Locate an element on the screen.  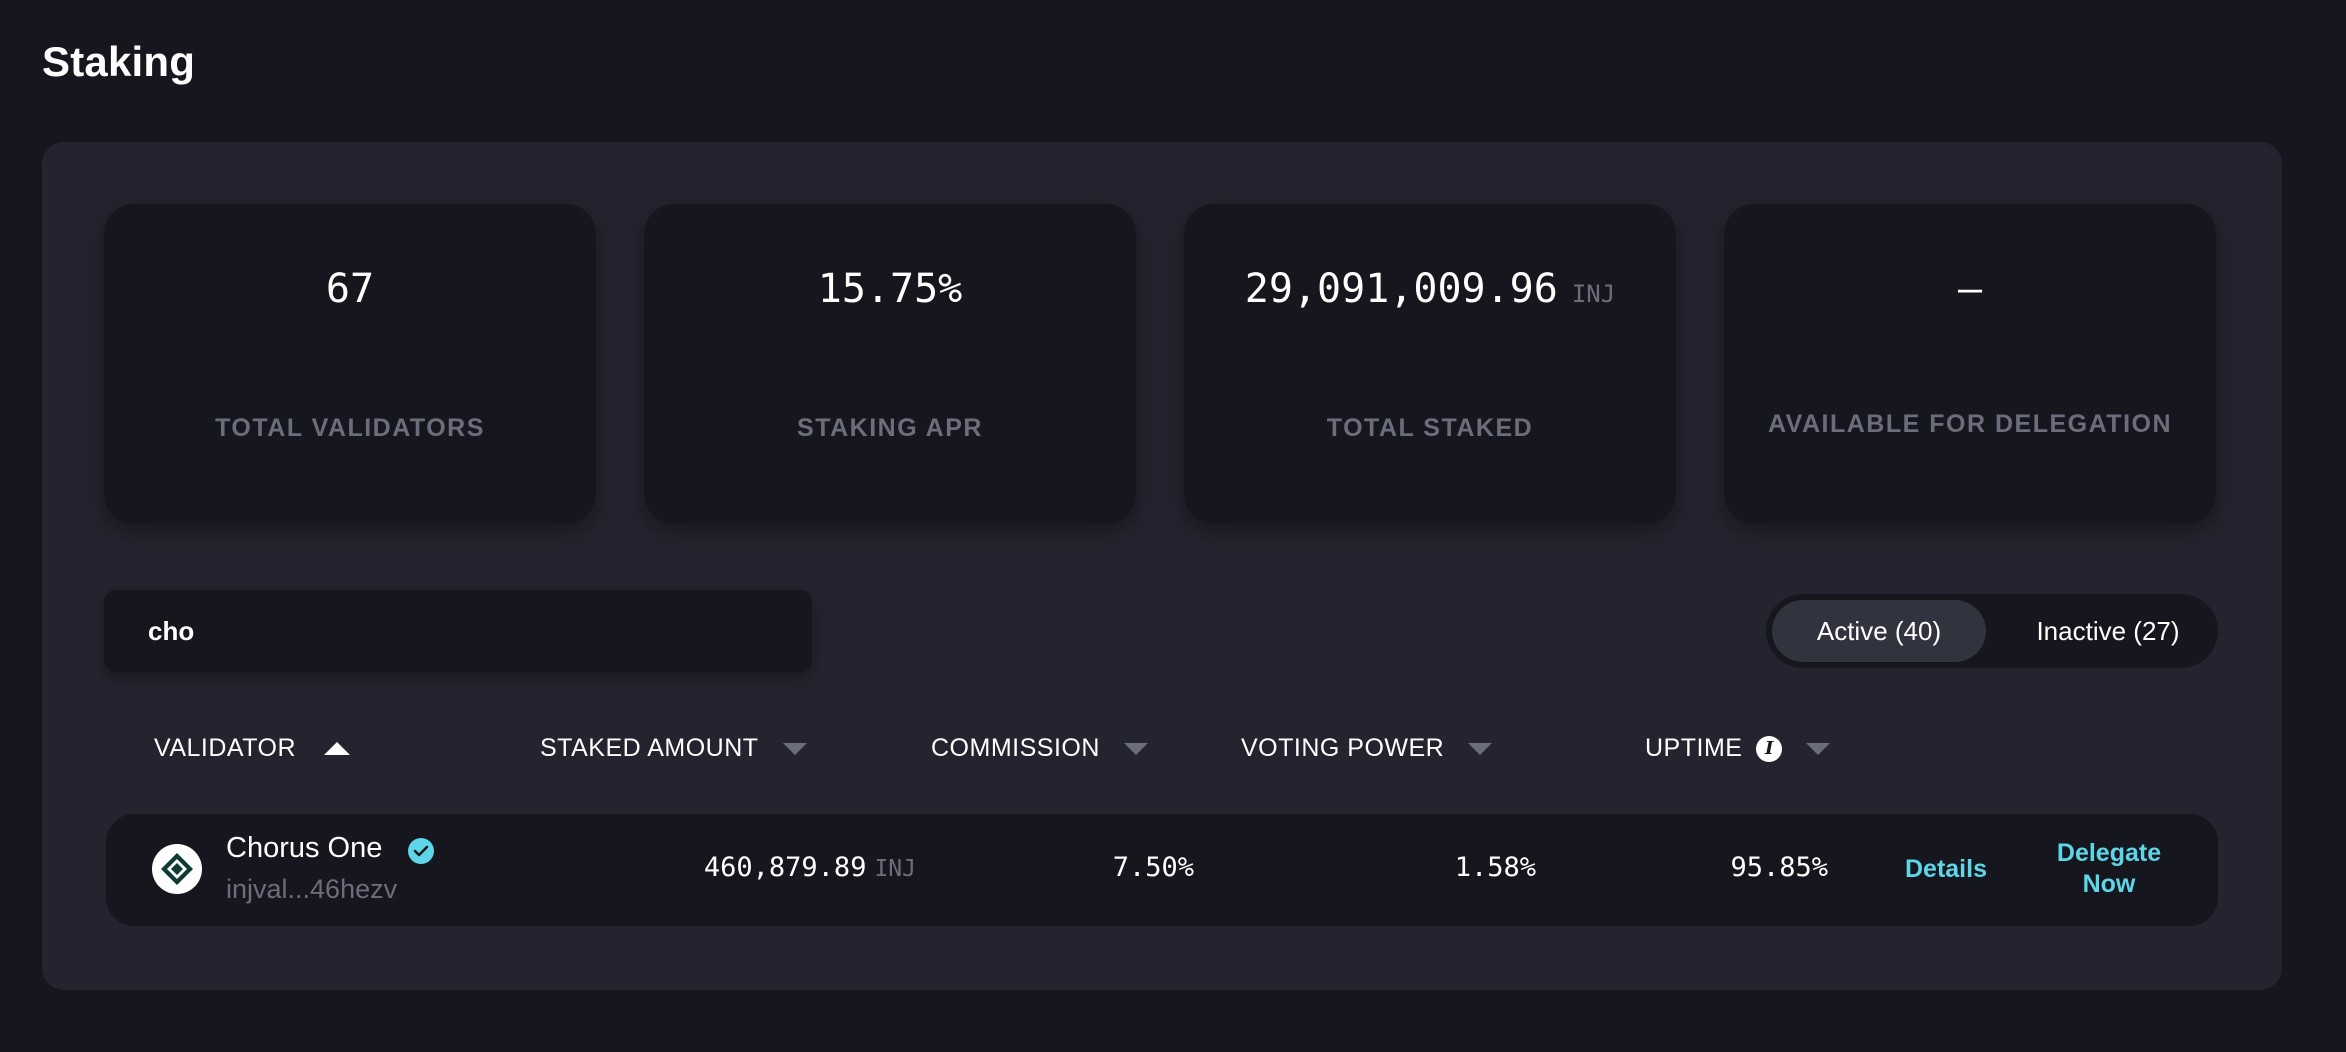
column-header-label: UPTIME is located at coordinates (1694, 748).